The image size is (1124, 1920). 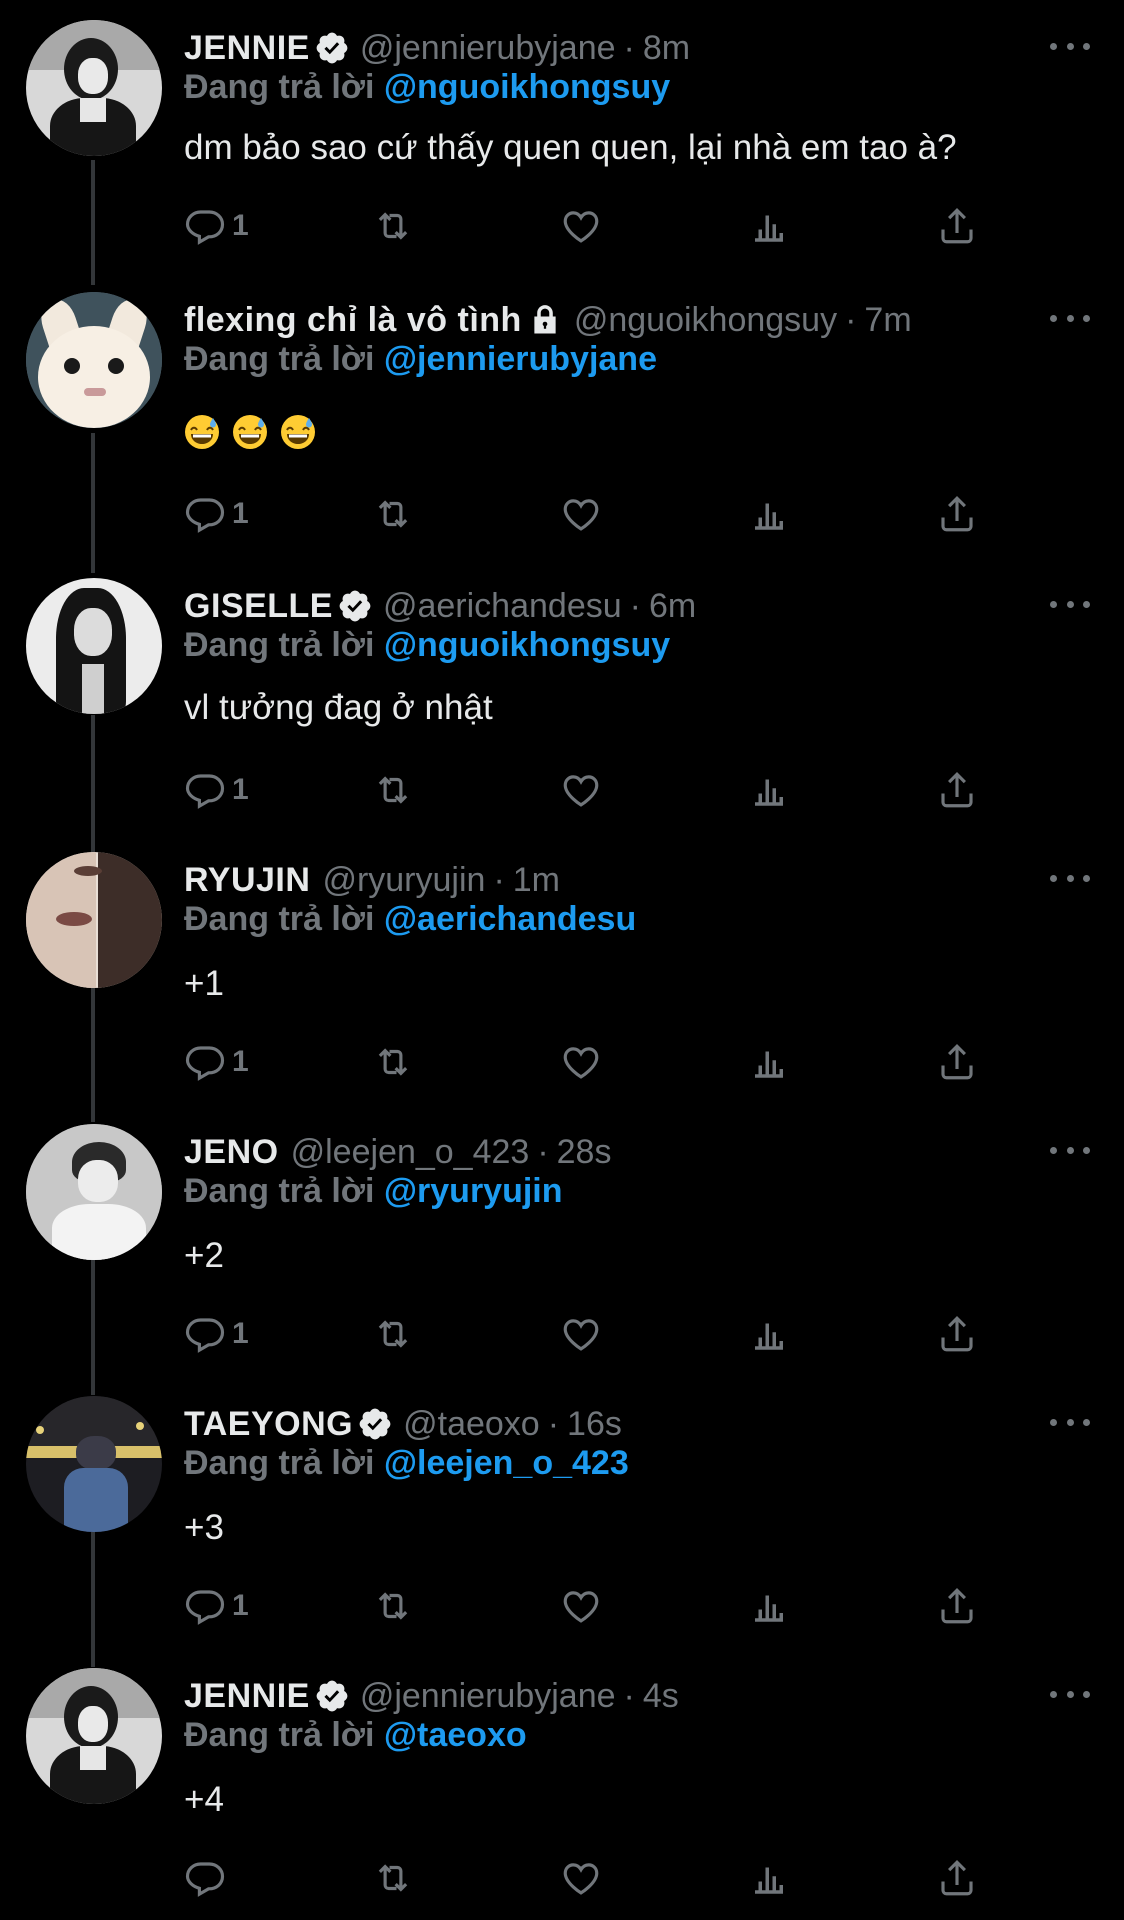 What do you see at coordinates (353, 320) in the screenshot?
I see `display-name: flexing chỉ là vô tình` at bounding box center [353, 320].